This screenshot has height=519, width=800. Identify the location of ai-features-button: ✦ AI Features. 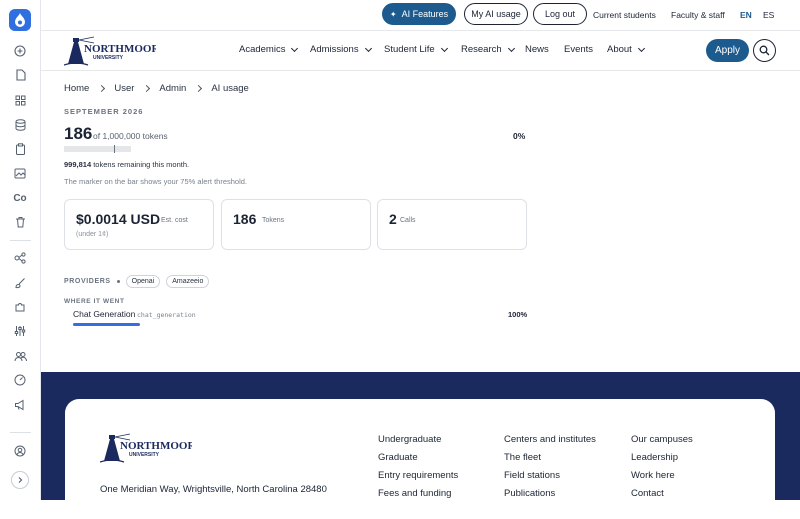
(419, 14).